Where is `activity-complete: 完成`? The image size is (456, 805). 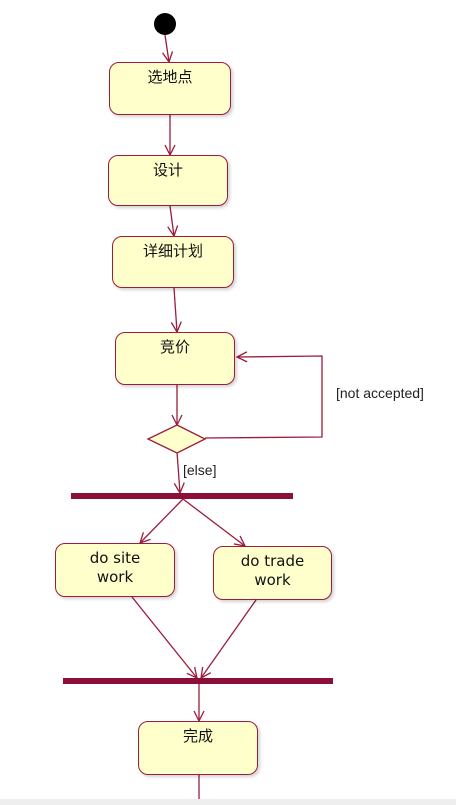
activity-complete: 完成 is located at coordinates (198, 748).